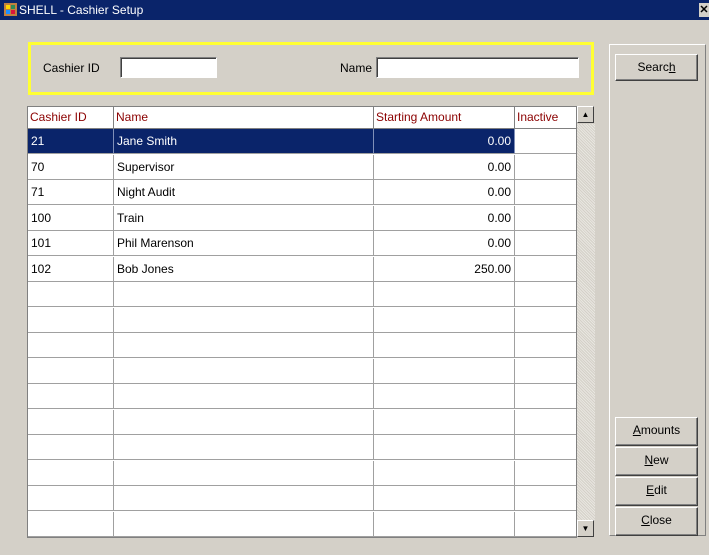  I want to click on cell-name: Phil Marenson, so click(244, 243).